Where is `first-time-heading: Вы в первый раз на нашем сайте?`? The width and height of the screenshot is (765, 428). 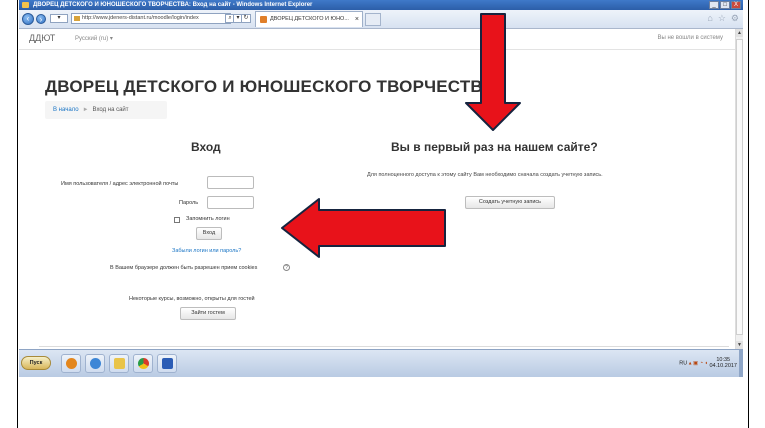
first-time-heading: Вы в первый раз на нашем сайте? is located at coordinates (494, 147).